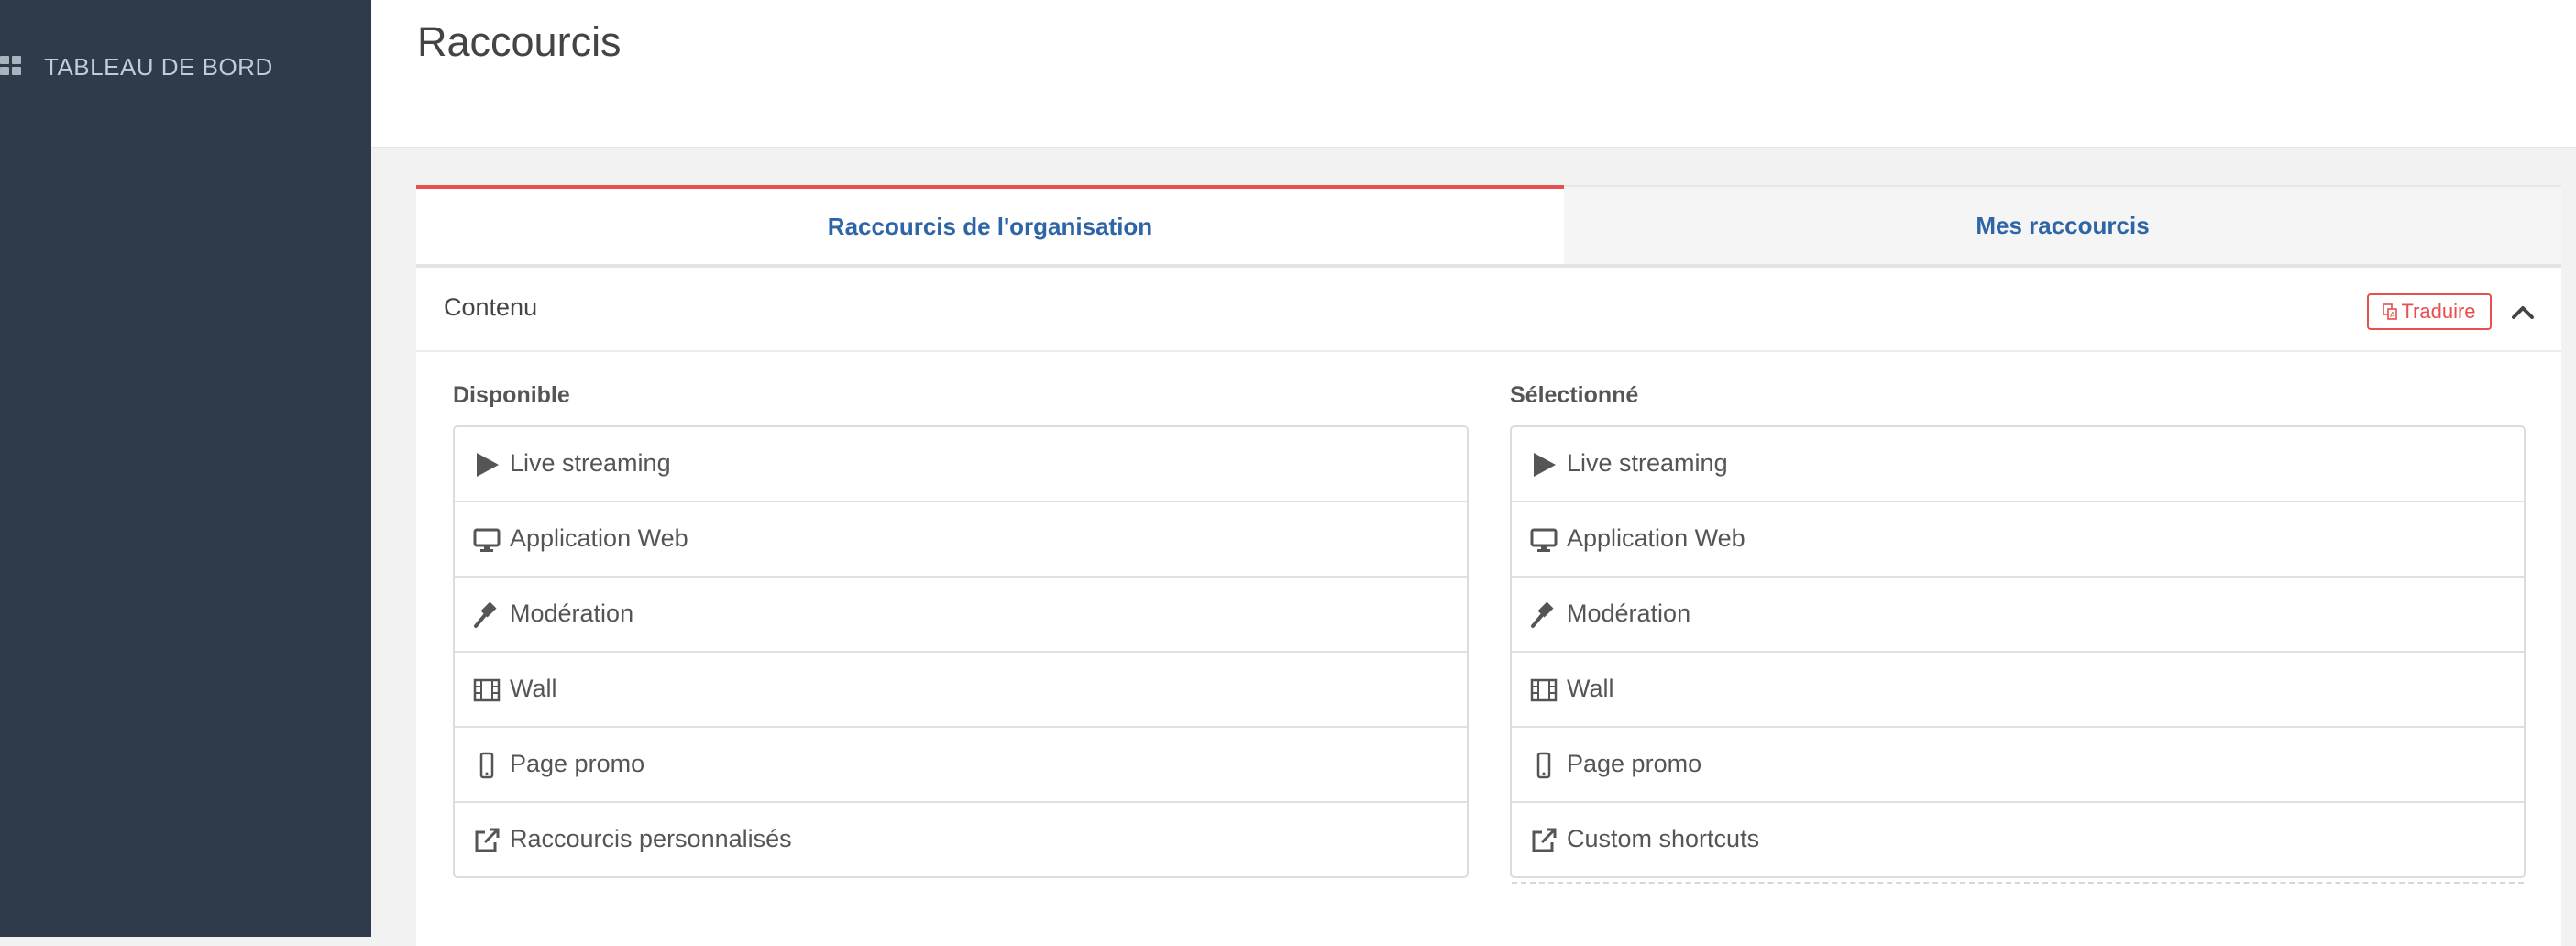 The height and width of the screenshot is (946, 2576). I want to click on selected-title: Sélectionné, so click(1575, 395).